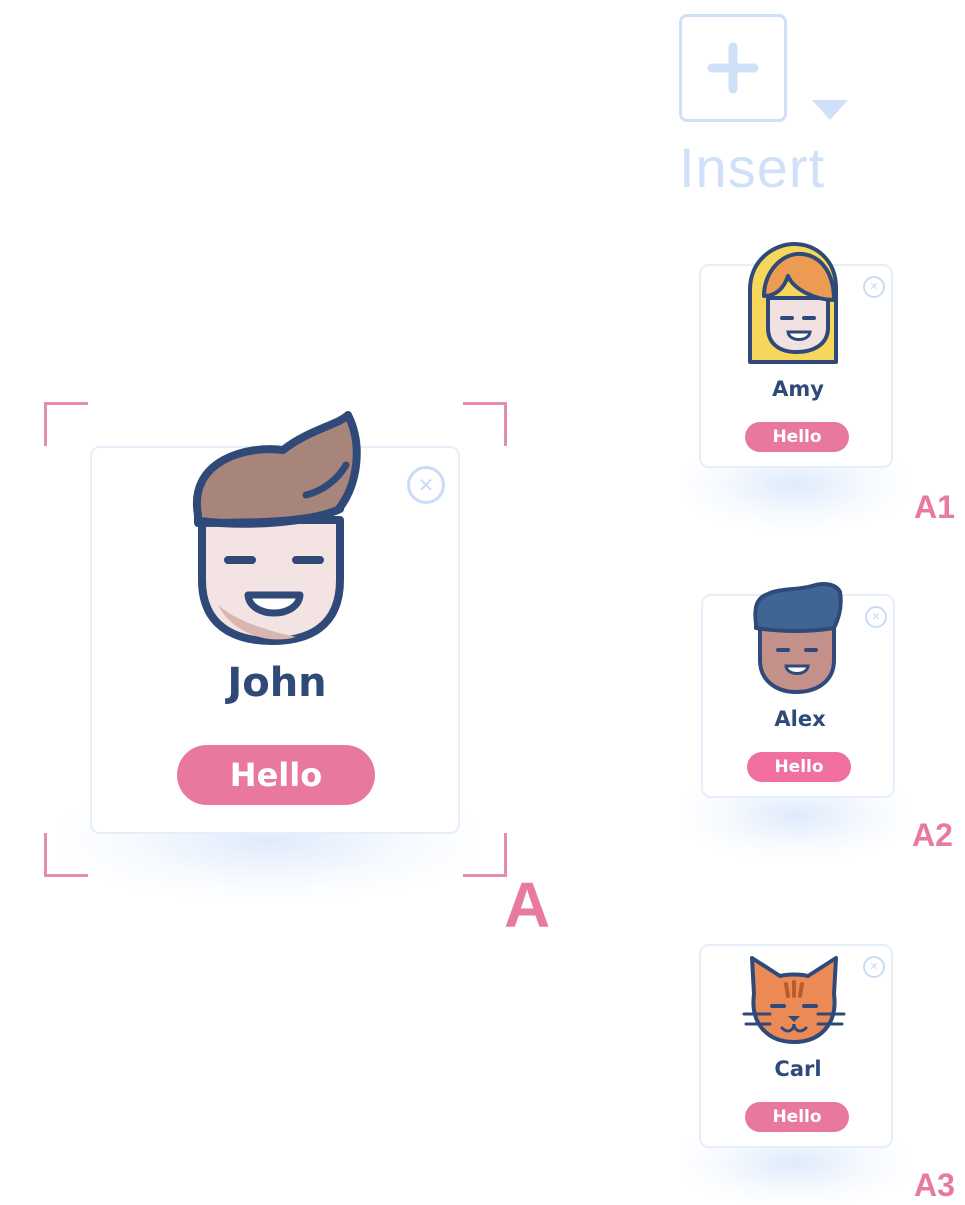  I want to click on insert-button, so click(733, 68).